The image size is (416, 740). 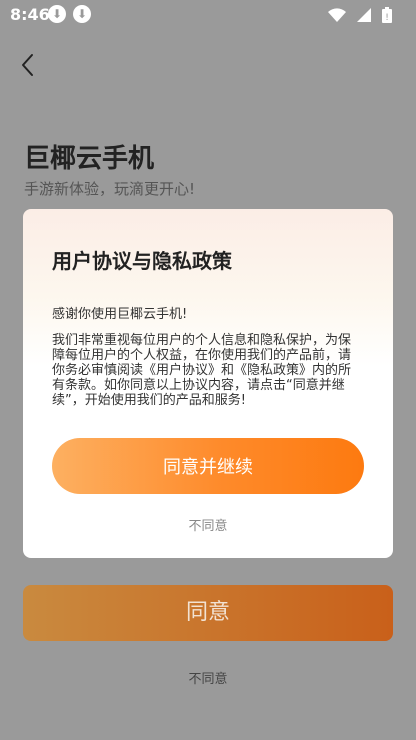 I want to click on status-bar: 8:46 ⬇ ⬇ !, so click(x=208, y=15).